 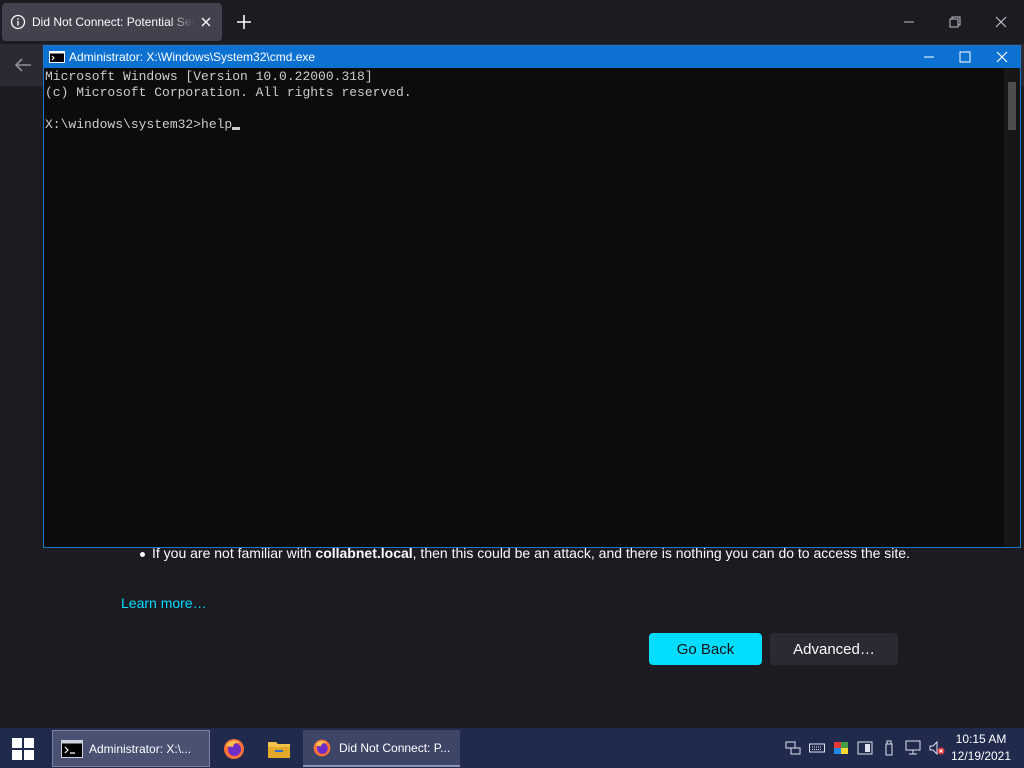 I want to click on scrollbar-thumb, so click(x=1012, y=106).